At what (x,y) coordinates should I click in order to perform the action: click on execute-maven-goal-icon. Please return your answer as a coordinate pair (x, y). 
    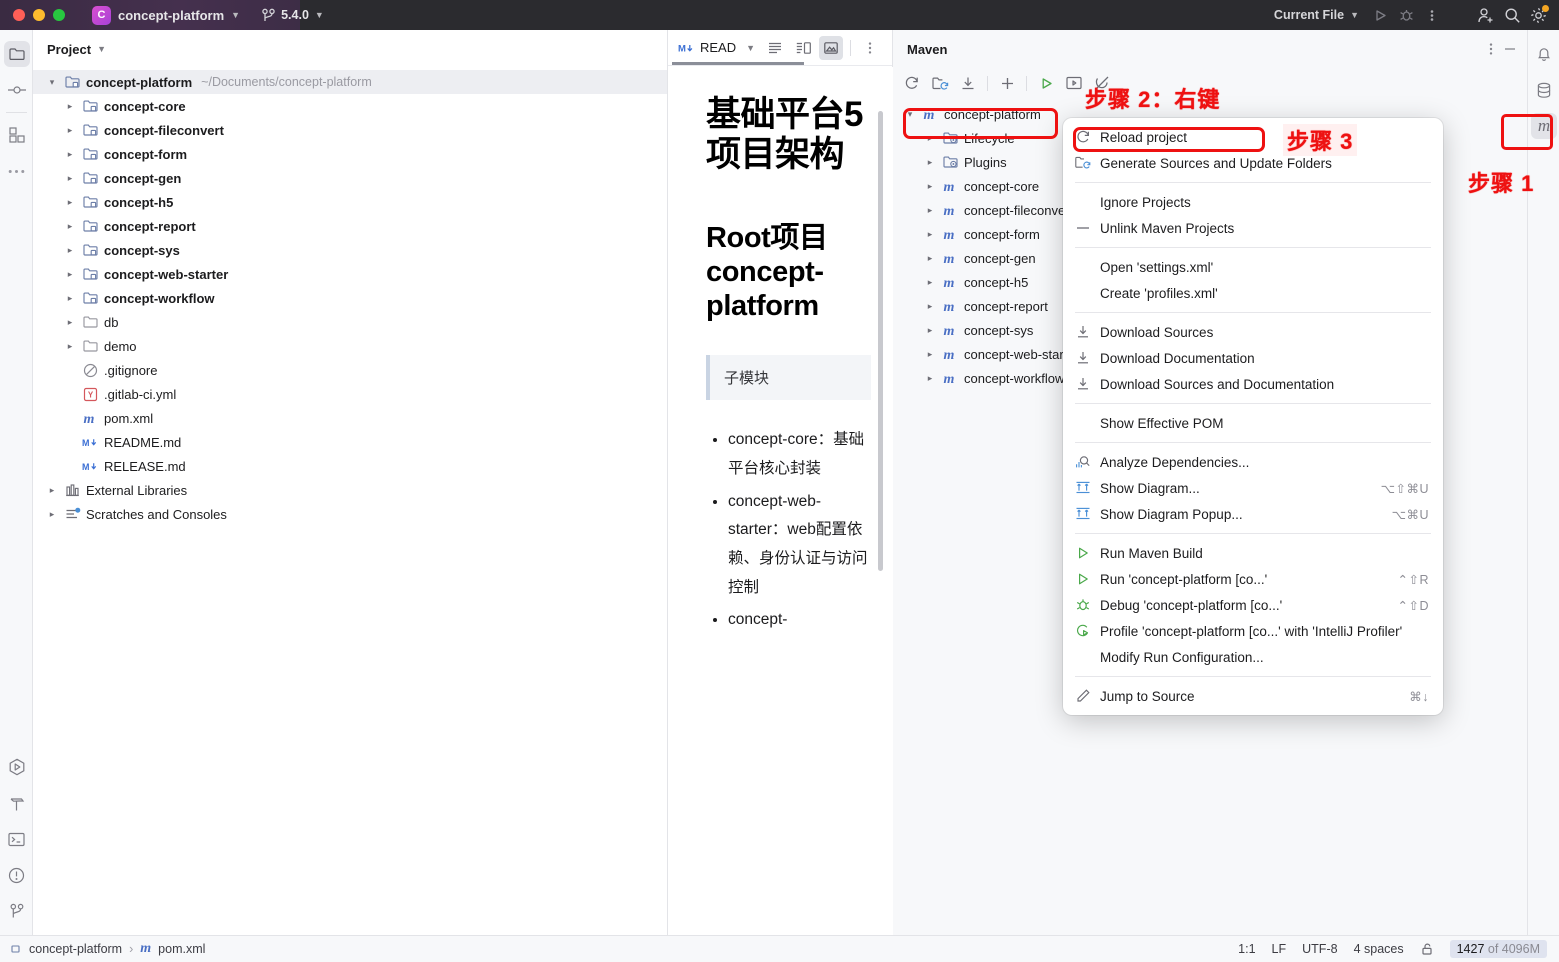
    Looking at the image, I should click on (1074, 83).